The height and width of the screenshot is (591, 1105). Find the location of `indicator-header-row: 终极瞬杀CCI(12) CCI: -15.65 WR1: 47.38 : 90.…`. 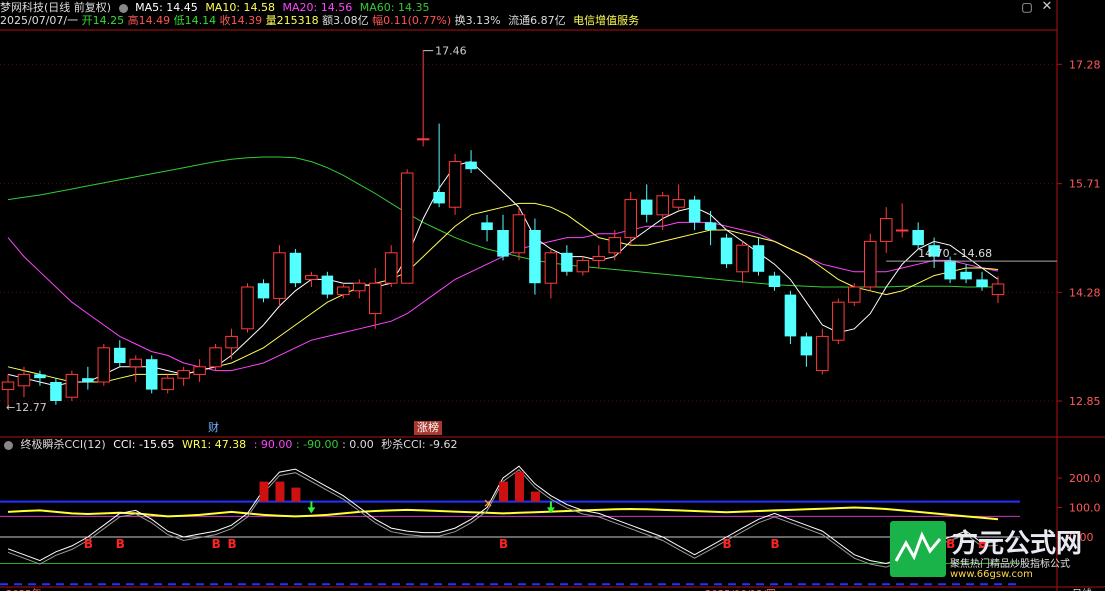

indicator-header-row: 终极瞬杀CCI(12) CCI: -15.65 WR1: 47.38 : 90.… is located at coordinates (233, 445).